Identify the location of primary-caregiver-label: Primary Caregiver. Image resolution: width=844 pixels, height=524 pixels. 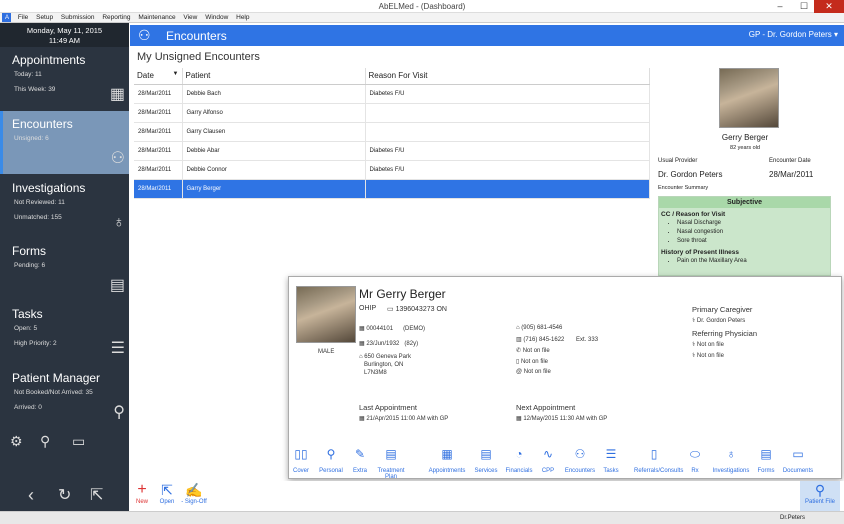
(722, 309).